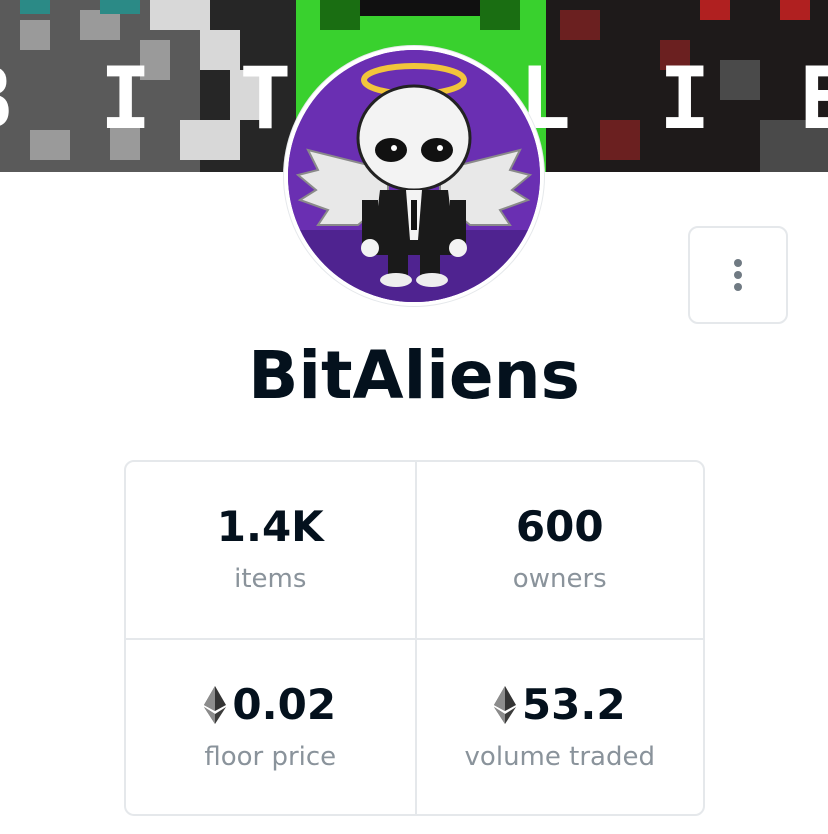  I want to click on stat-owners: 600 owners, so click(559, 550).